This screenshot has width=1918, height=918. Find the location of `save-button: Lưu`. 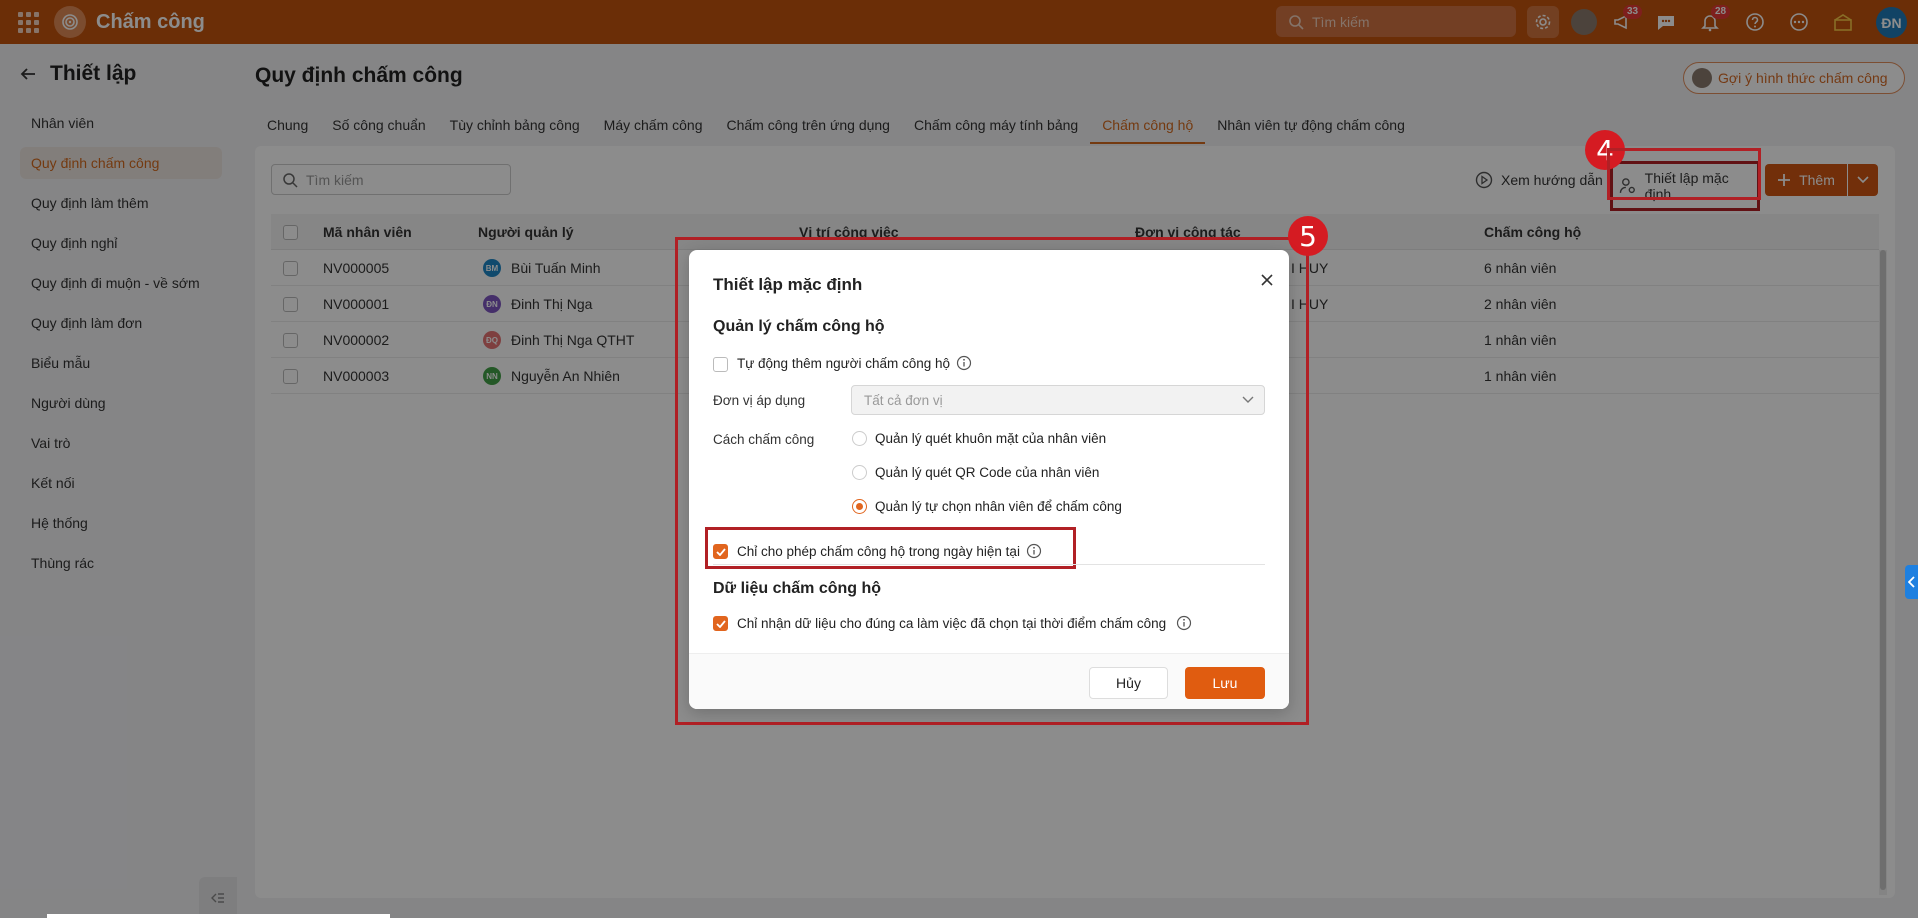

save-button: Lưu is located at coordinates (1225, 683).